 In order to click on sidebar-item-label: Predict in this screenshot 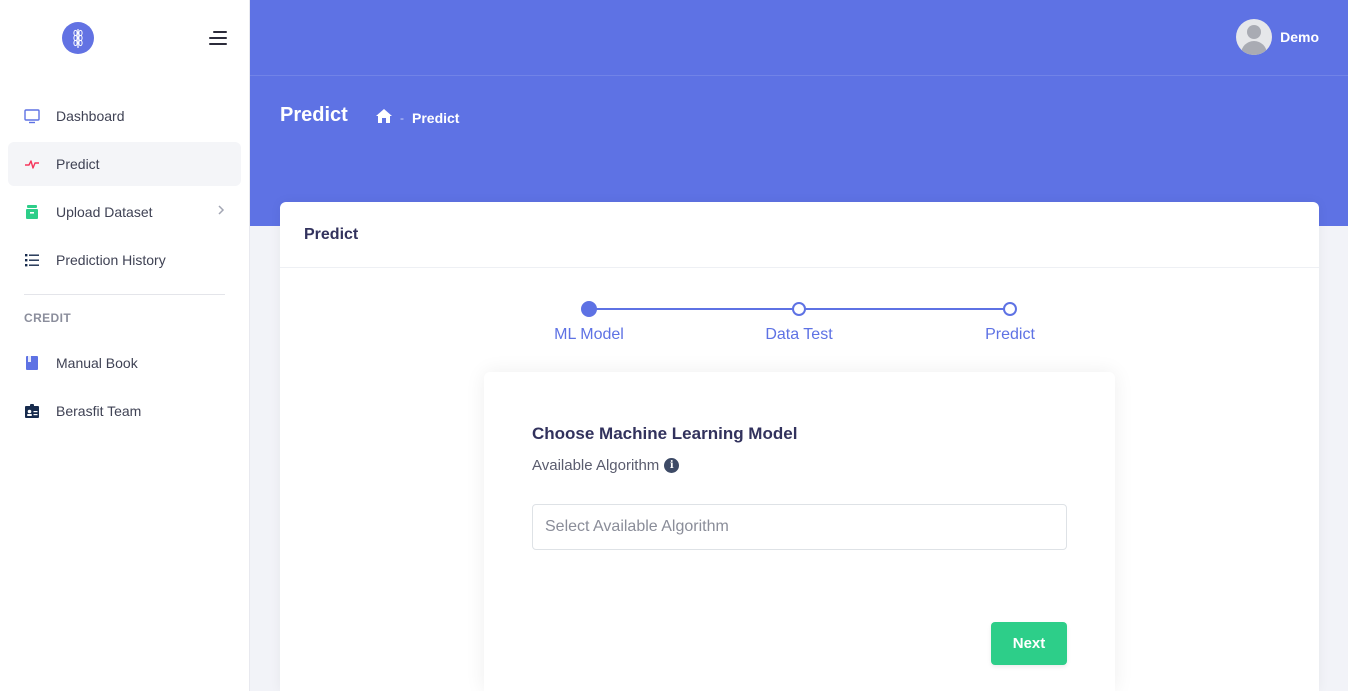, I will do `click(78, 164)`.